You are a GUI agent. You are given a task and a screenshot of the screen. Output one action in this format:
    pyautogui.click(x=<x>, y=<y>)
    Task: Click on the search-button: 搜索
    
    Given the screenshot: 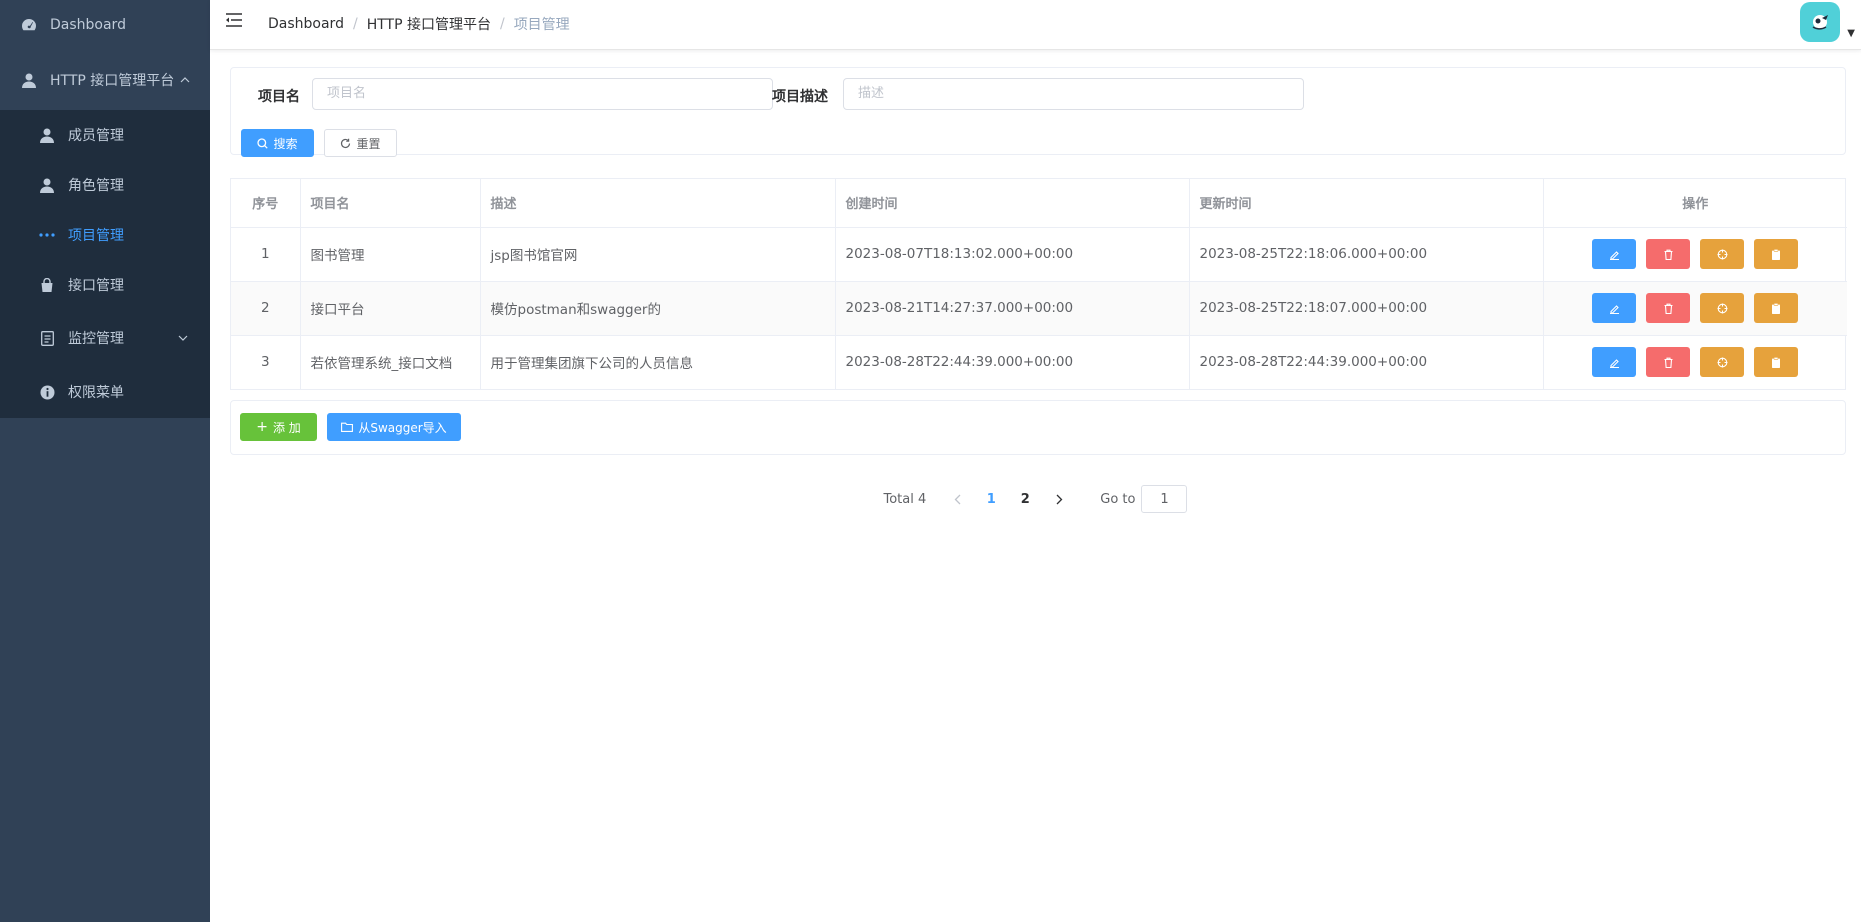 What is the action you would take?
    pyautogui.click(x=277, y=143)
    